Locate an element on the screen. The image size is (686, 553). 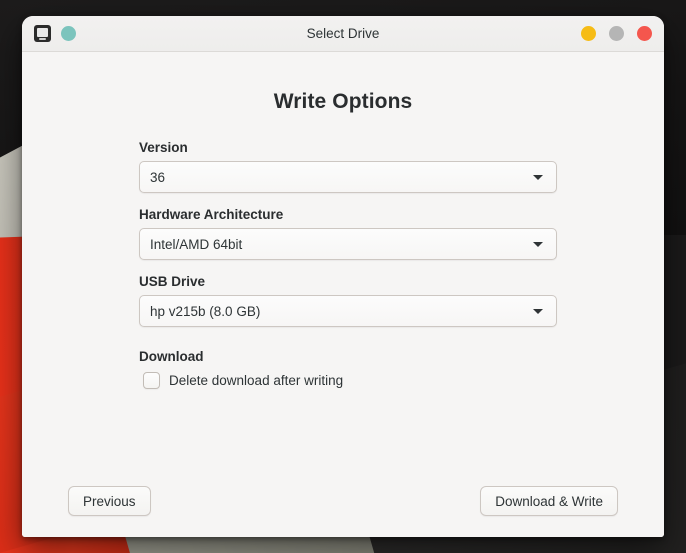
close-icon is located at coordinates (644, 33).